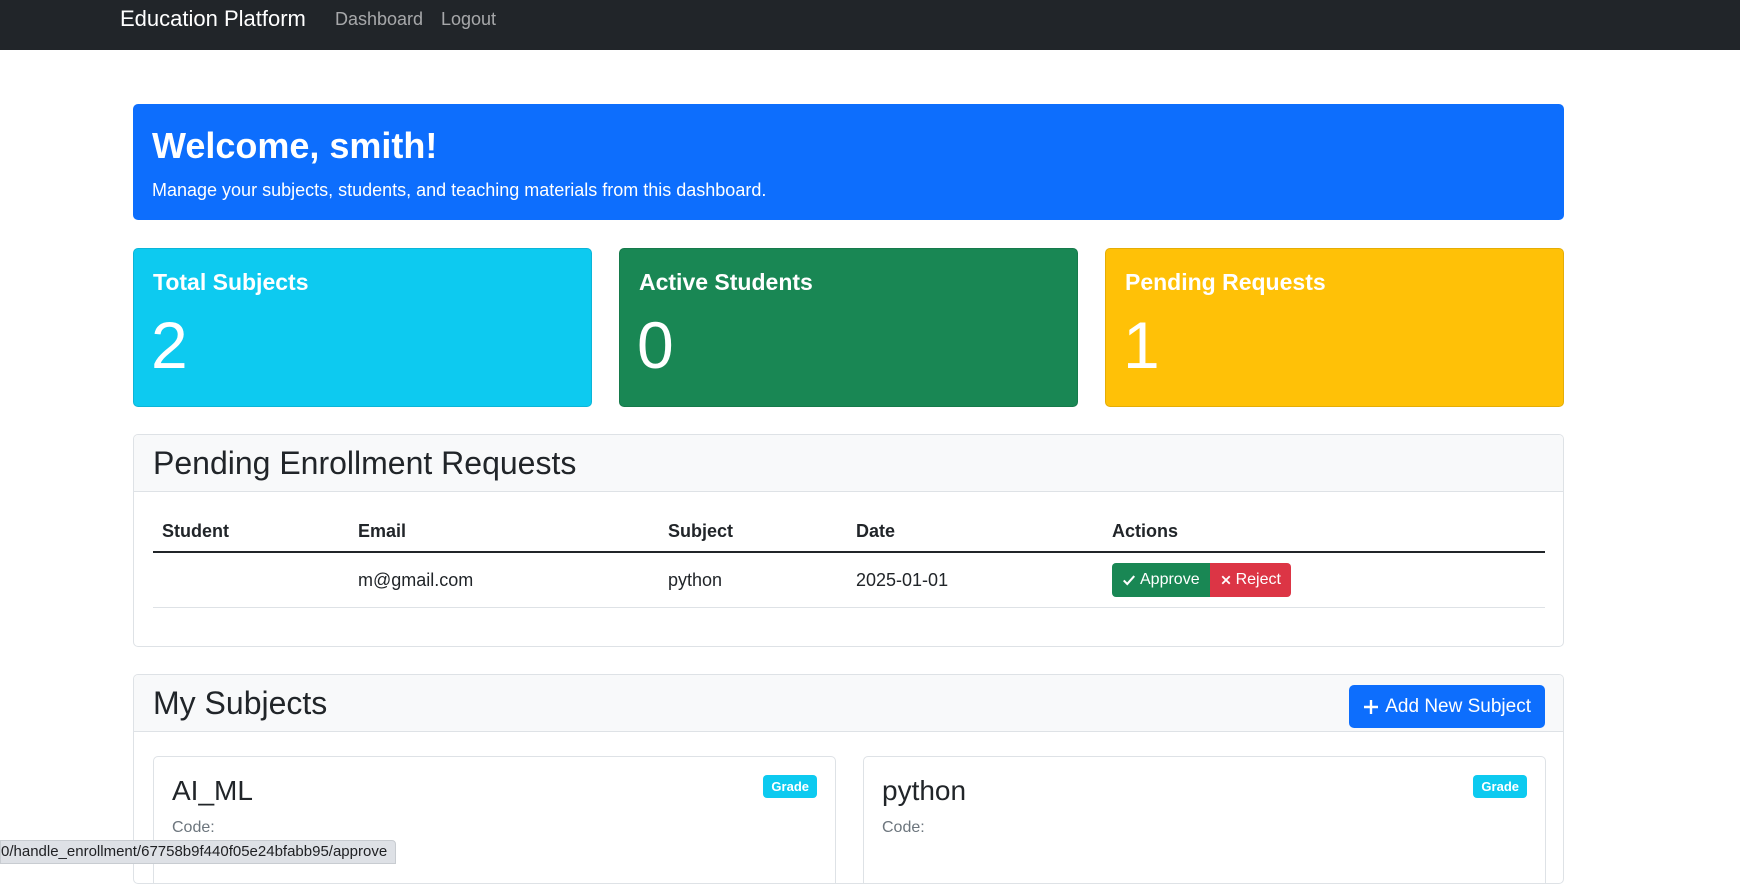 This screenshot has height=884, width=1740. Describe the element at coordinates (1225, 282) in the screenshot. I see `stat-title: Pending Requests` at that location.